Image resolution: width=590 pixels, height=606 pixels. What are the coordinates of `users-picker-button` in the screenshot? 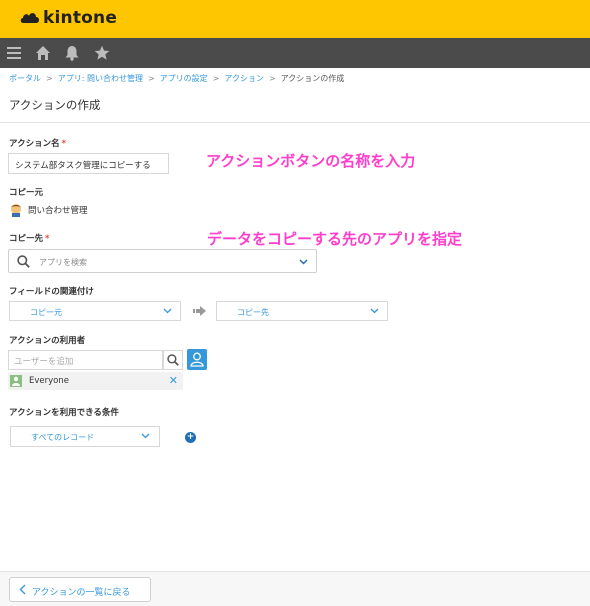 It's located at (197, 359).